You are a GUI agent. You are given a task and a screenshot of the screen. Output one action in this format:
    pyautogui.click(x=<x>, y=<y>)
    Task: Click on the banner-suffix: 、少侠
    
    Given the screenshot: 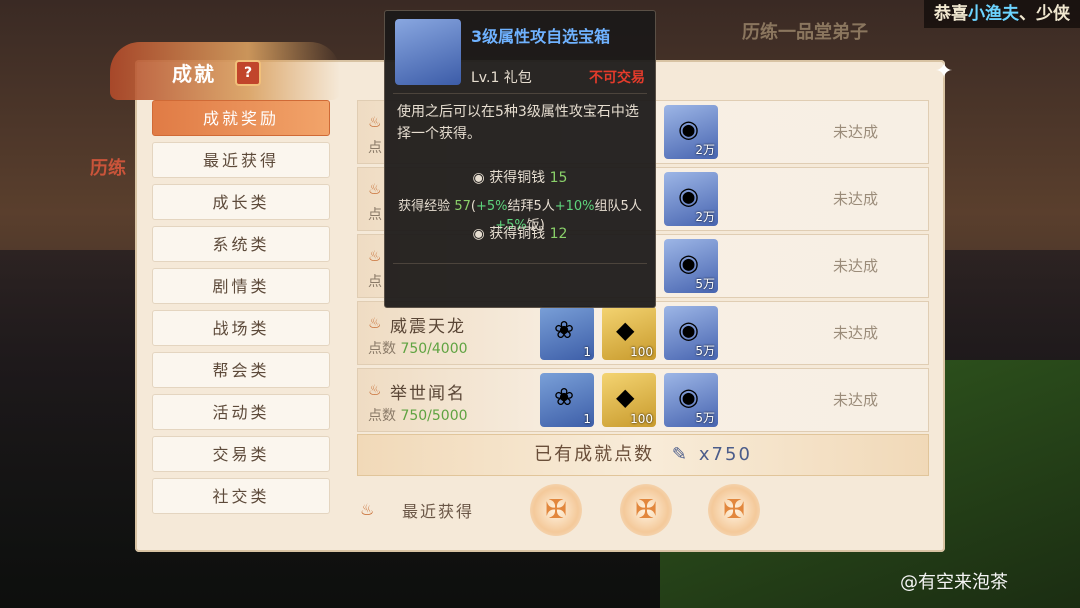 What is the action you would take?
    pyautogui.click(x=1044, y=14)
    